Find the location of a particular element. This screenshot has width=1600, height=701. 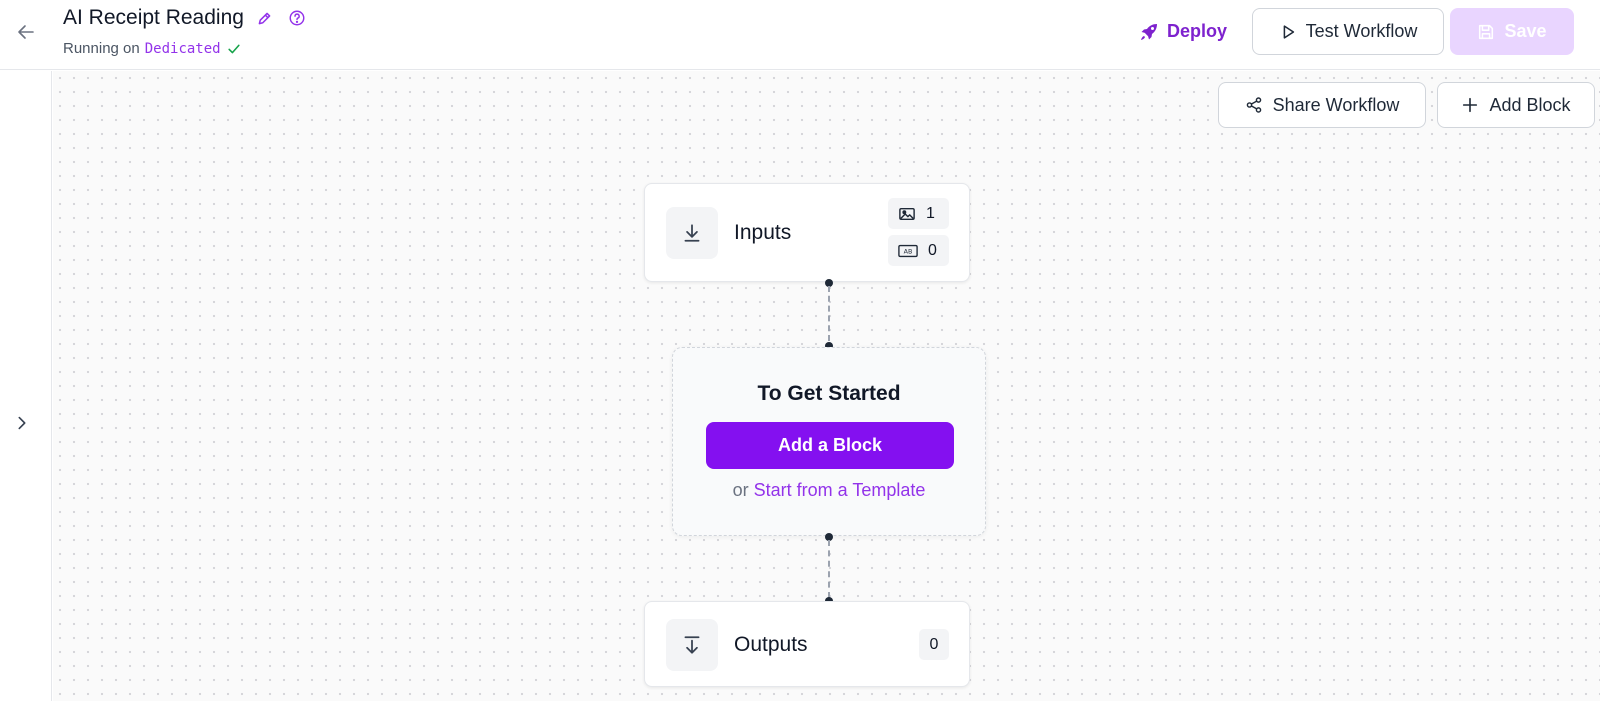

help-button is located at coordinates (297, 18).